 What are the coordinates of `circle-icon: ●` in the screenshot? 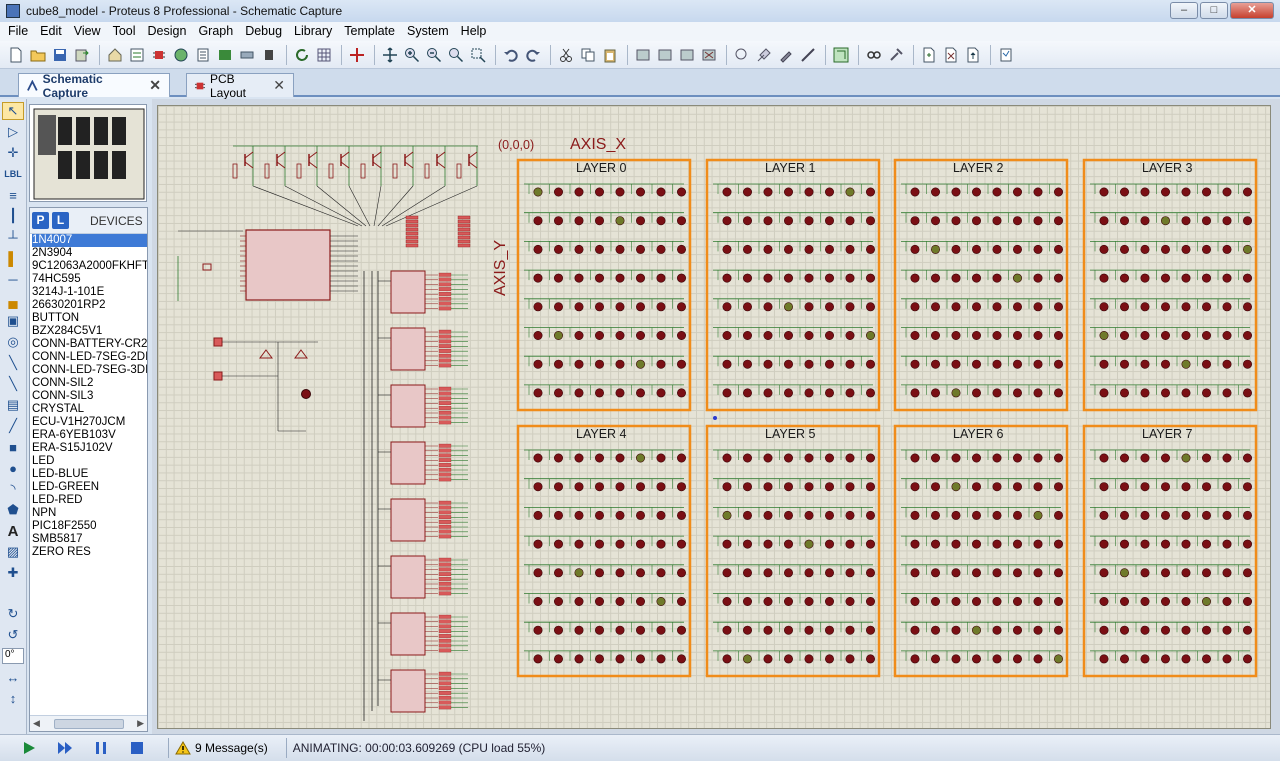 It's located at (13, 468).